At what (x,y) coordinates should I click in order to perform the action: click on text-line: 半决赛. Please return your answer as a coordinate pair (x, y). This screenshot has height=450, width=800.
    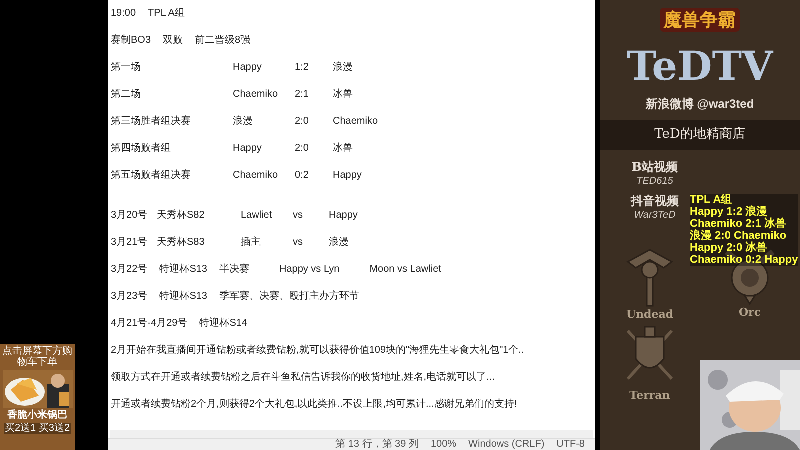
    Looking at the image, I should click on (234, 270).